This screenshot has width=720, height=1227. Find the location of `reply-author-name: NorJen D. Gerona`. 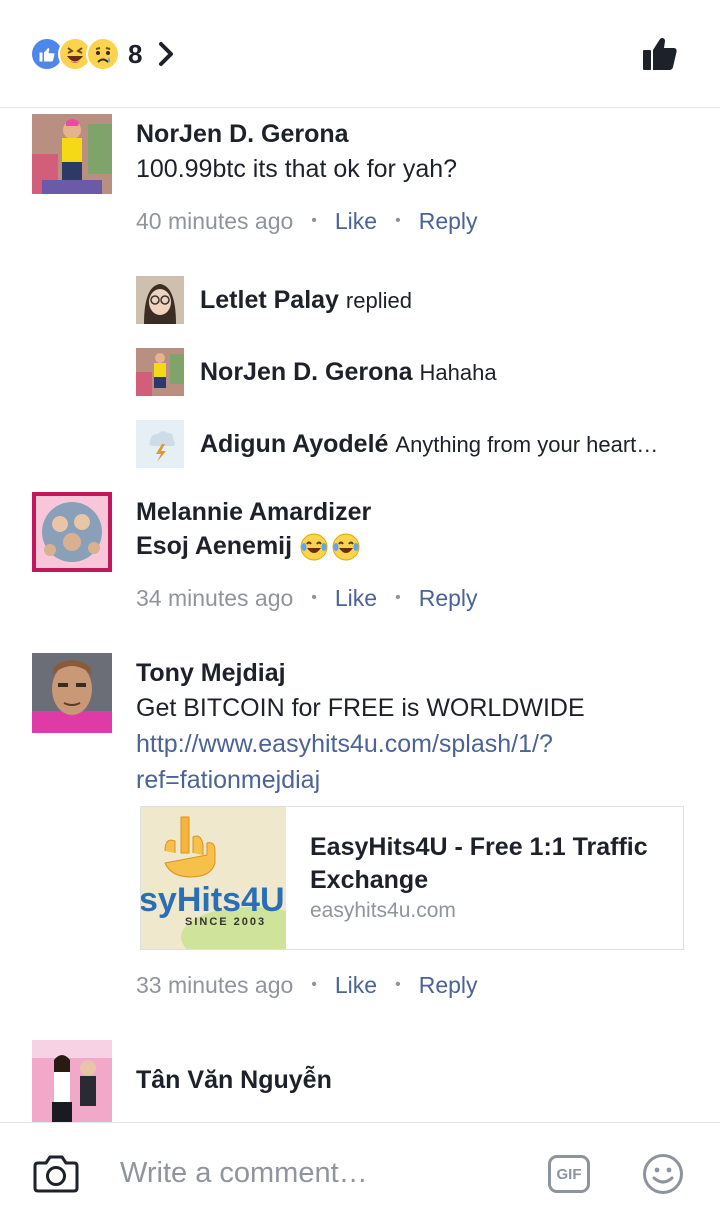

reply-author-name: NorJen D. Gerona is located at coordinates (306, 371).